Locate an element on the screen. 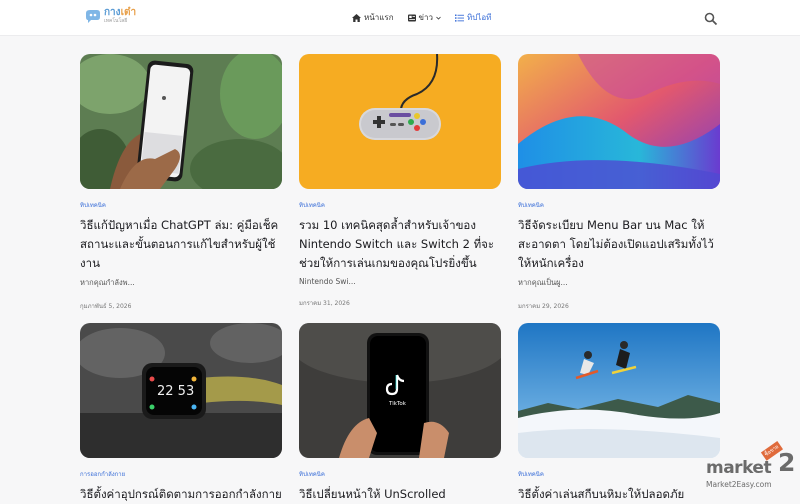 The height and width of the screenshot is (504, 800). logo-text-a: กาง is located at coordinates (112, 12).